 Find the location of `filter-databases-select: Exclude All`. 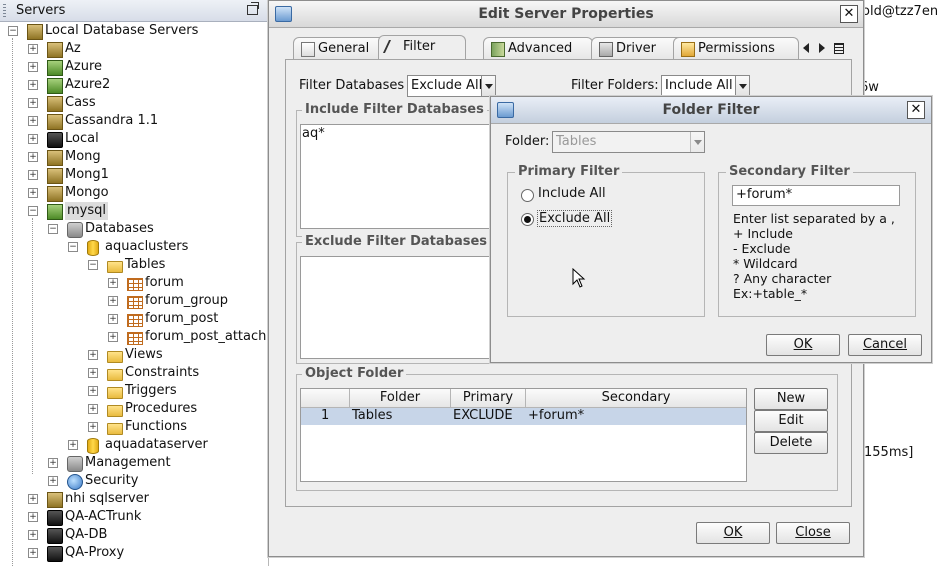

filter-databases-select: Exclude All is located at coordinates (451, 86).